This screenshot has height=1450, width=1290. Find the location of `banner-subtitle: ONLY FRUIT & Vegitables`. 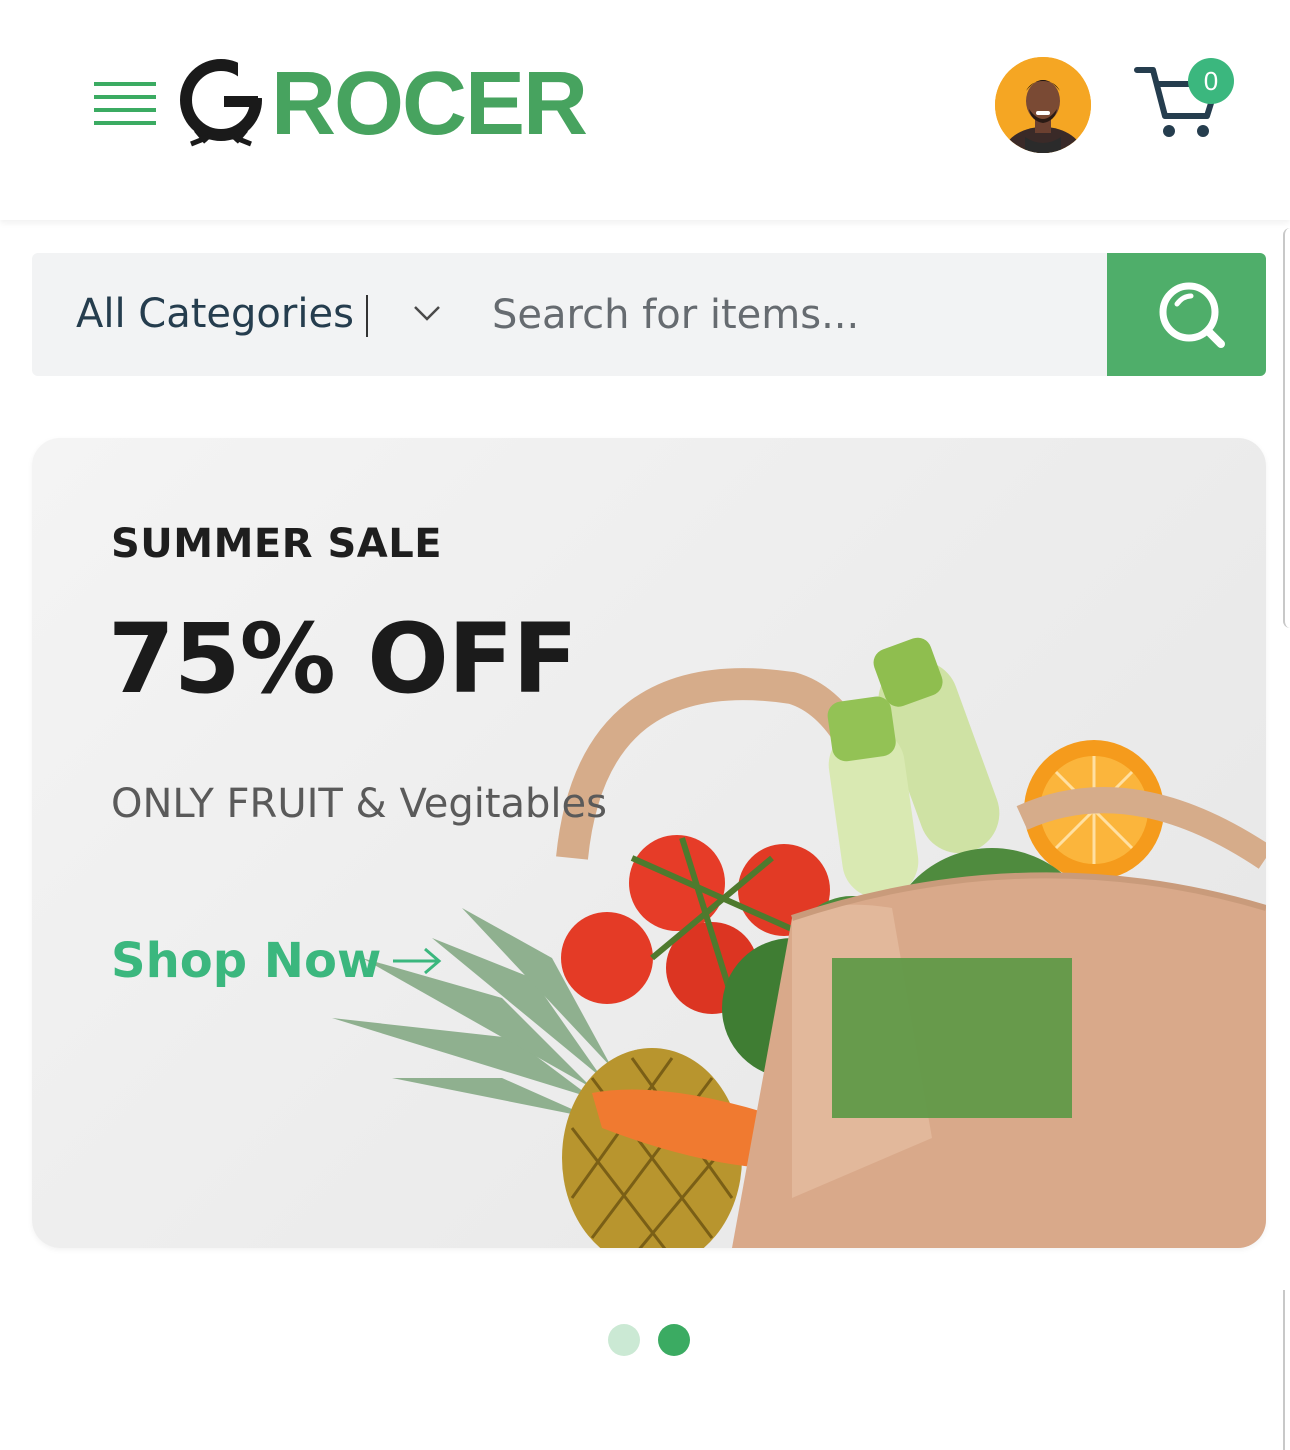

banner-subtitle: ONLY FRUIT & Vegitables is located at coordinates (359, 804).